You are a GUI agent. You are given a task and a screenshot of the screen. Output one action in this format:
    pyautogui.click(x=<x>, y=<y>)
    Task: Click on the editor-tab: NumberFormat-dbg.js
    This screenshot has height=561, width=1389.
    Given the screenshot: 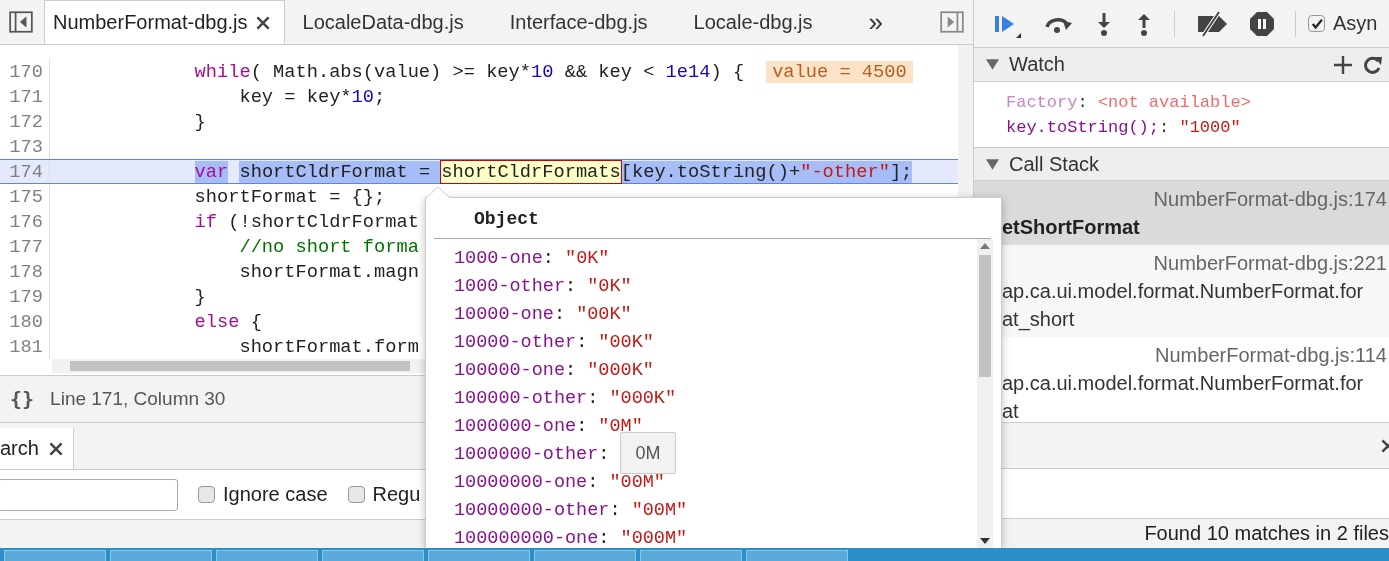 What is the action you would take?
    pyautogui.click(x=164, y=22)
    